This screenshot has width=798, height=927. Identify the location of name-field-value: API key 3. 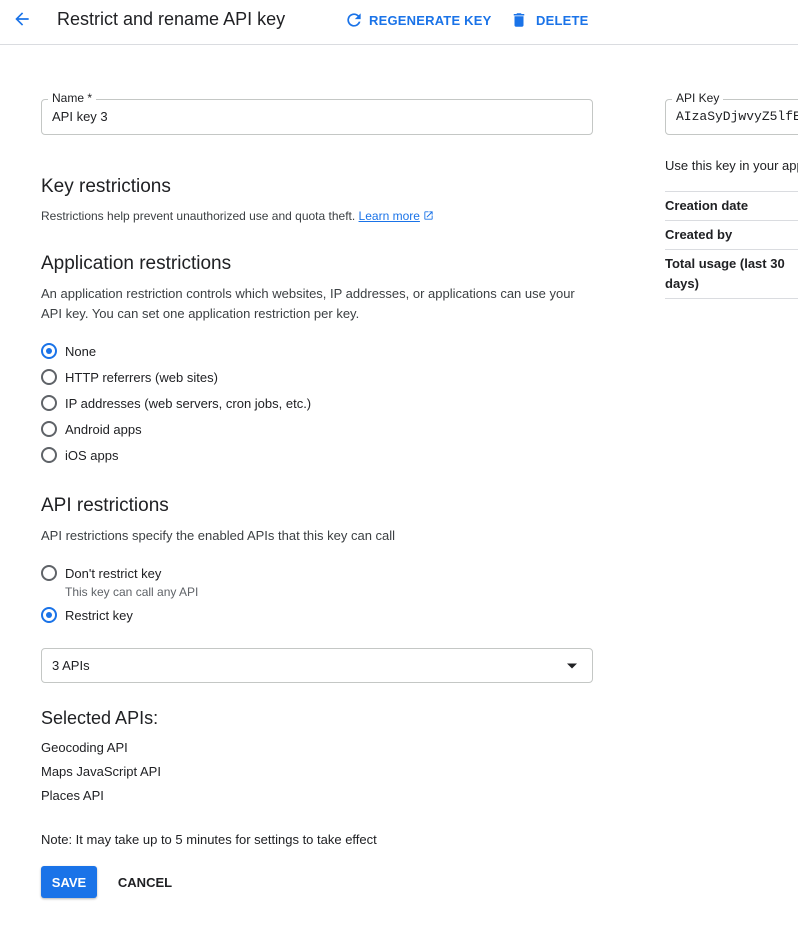
(80, 116).